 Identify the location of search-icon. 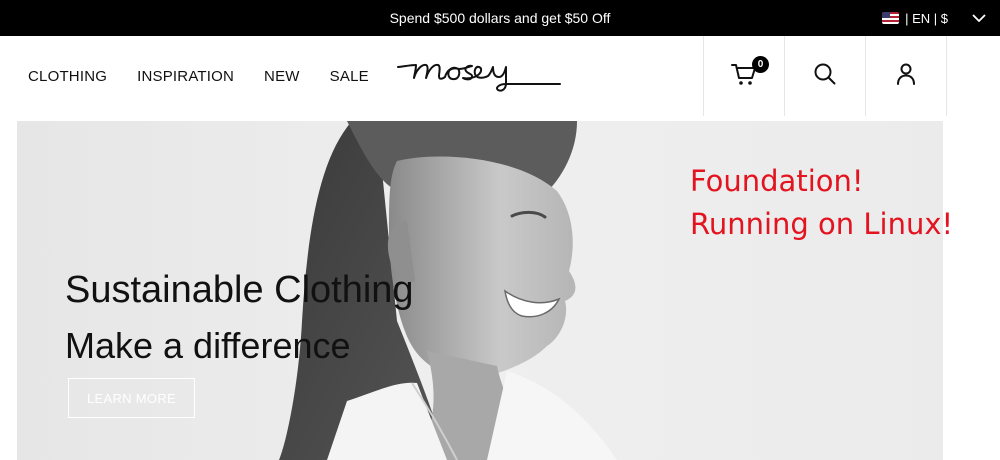
(825, 76).